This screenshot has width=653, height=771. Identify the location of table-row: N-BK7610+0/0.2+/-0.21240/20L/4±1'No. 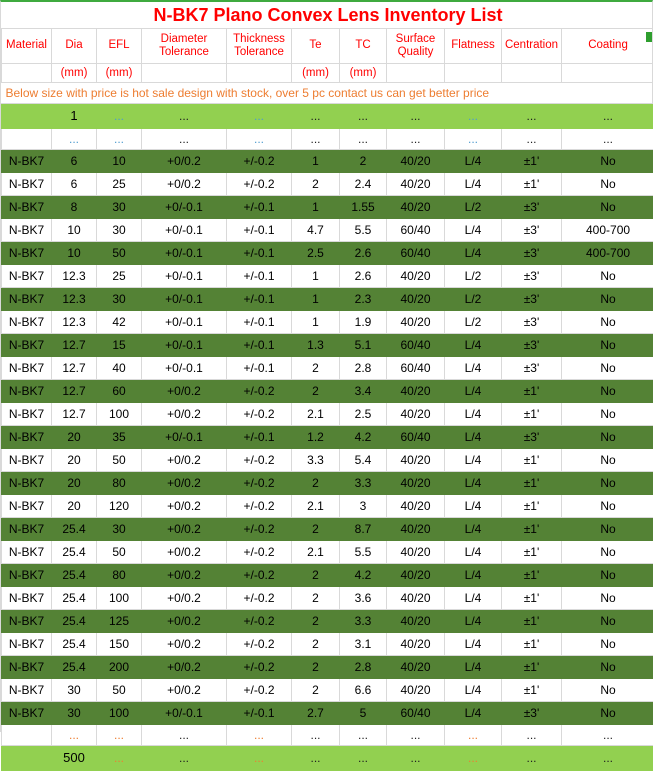
(327, 161).